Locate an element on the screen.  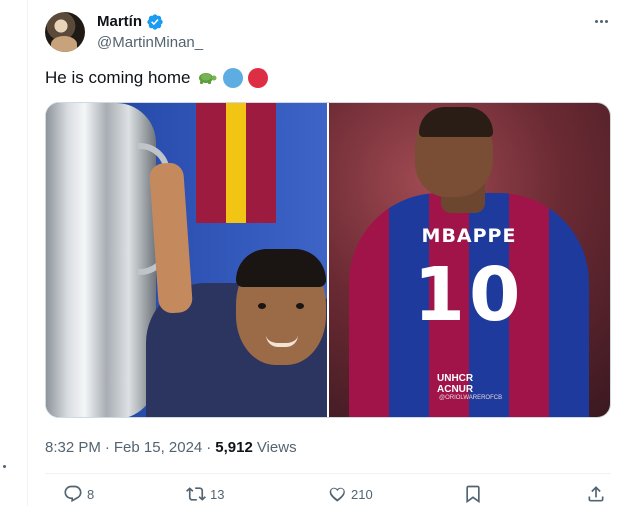
views-label: Views is located at coordinates (276, 447).